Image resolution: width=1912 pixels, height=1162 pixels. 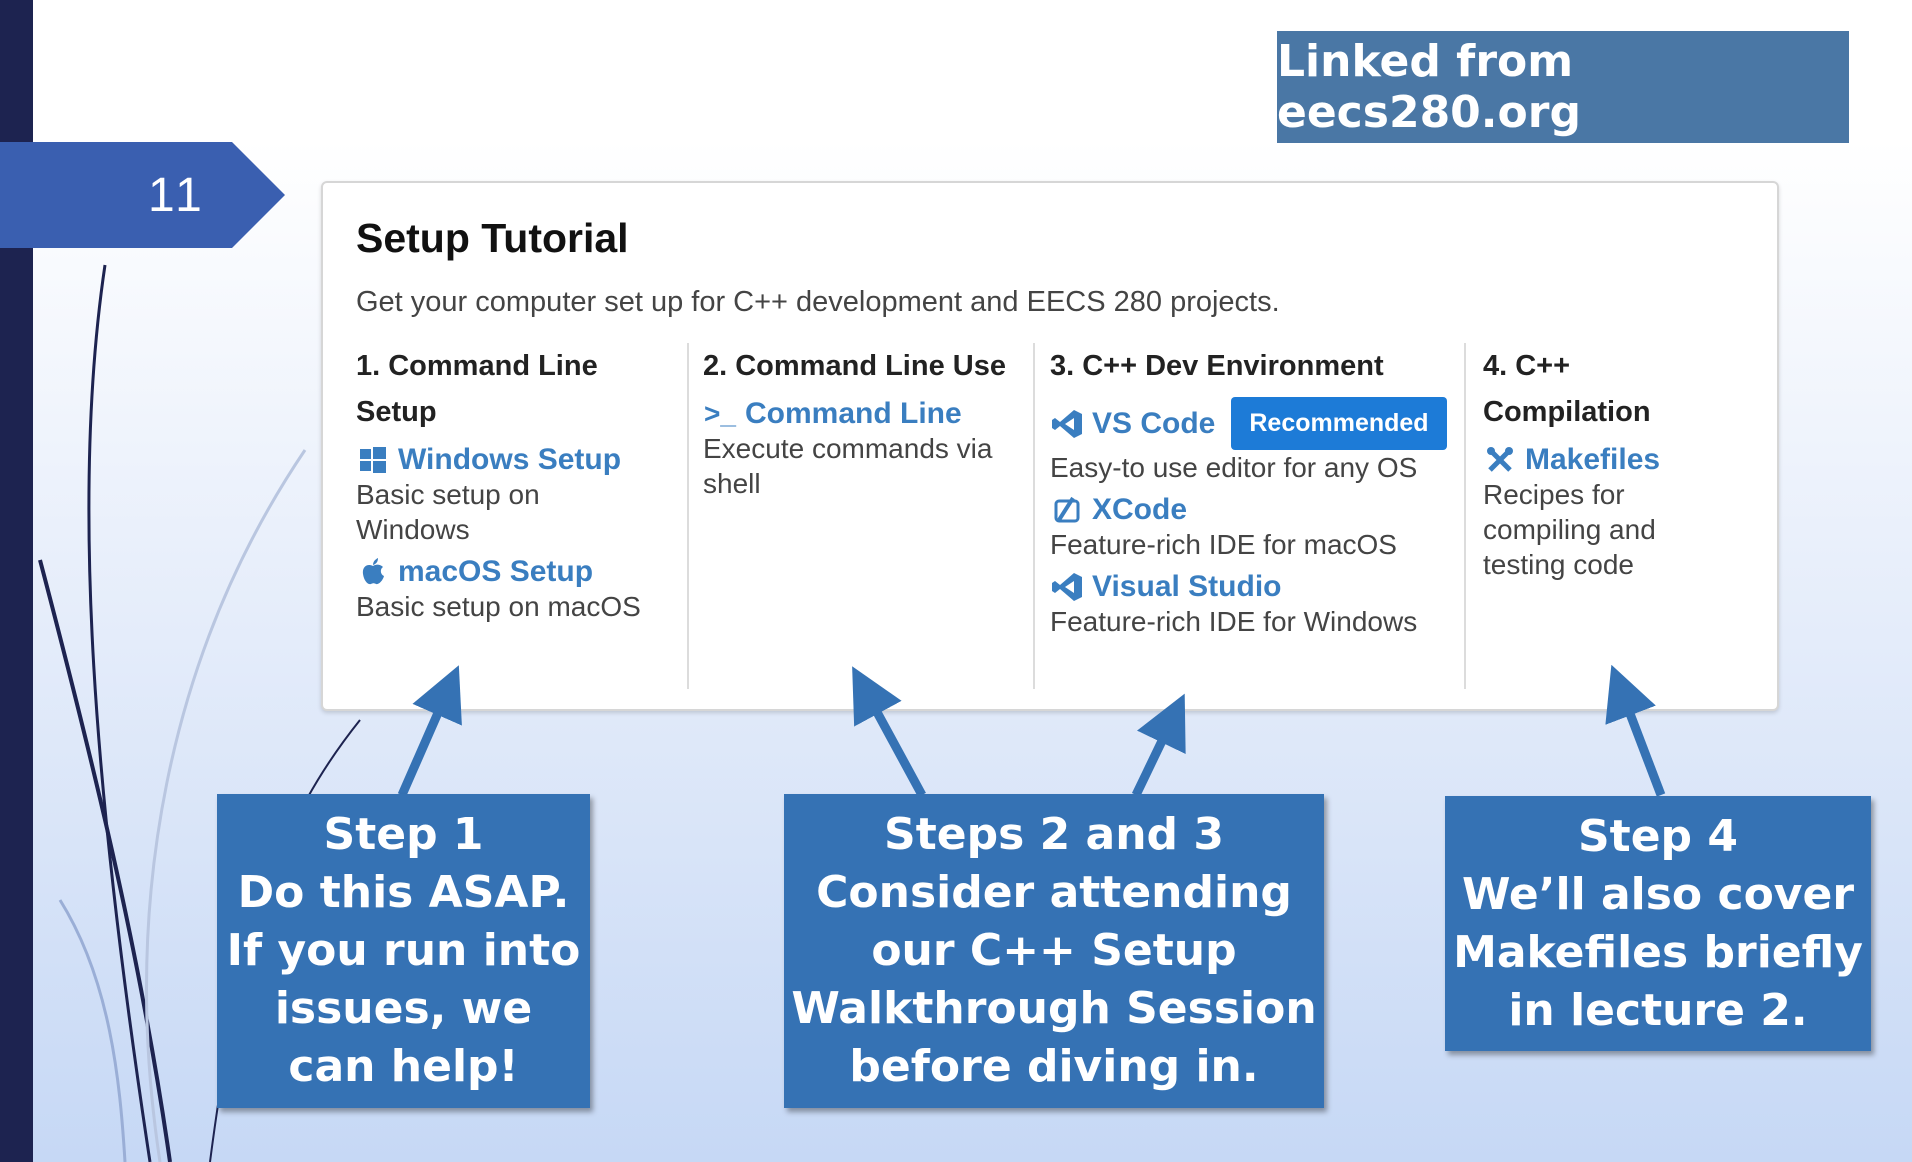 I want to click on column-heading: 3. C++ Dev Environment, so click(x=1217, y=366).